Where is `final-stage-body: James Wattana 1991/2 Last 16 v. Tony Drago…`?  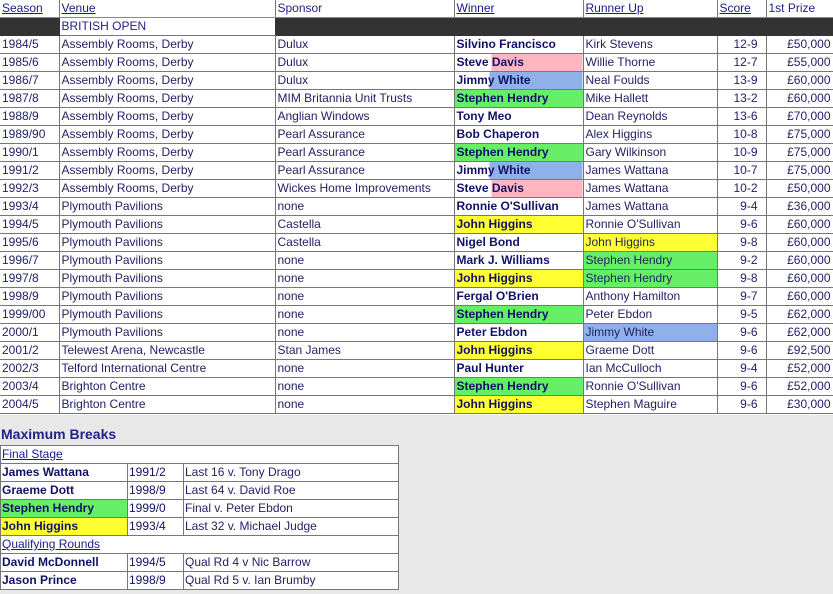
final-stage-body: James Wattana 1991/2 Last 16 v. Tony Drago… is located at coordinates (200, 499).